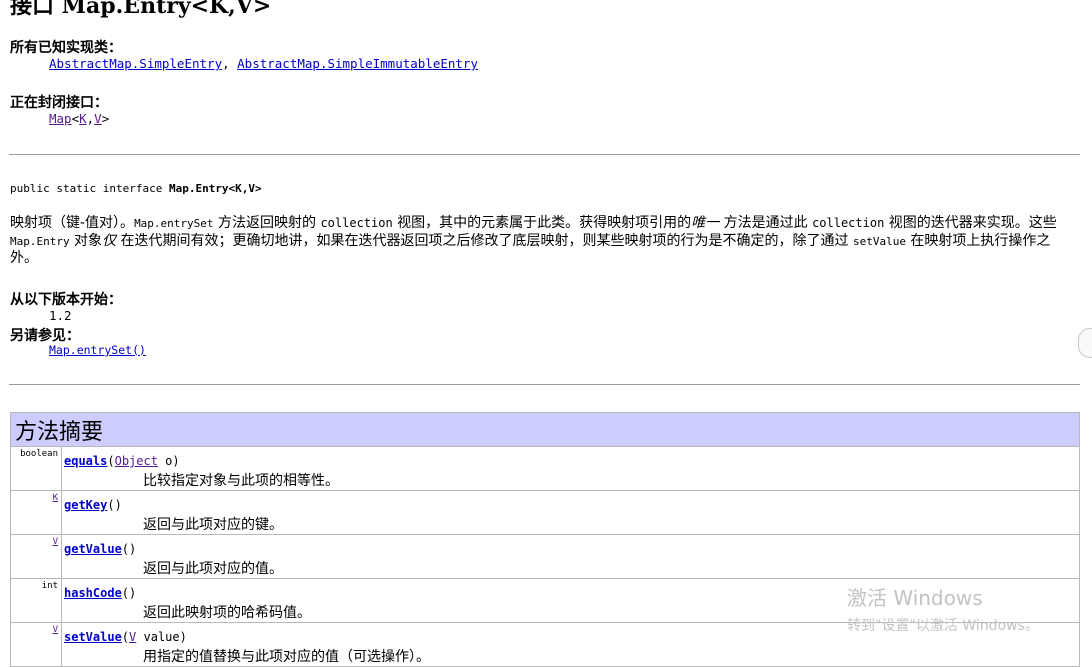  I want to click on method-link-getvalue: getValue, so click(93, 549).